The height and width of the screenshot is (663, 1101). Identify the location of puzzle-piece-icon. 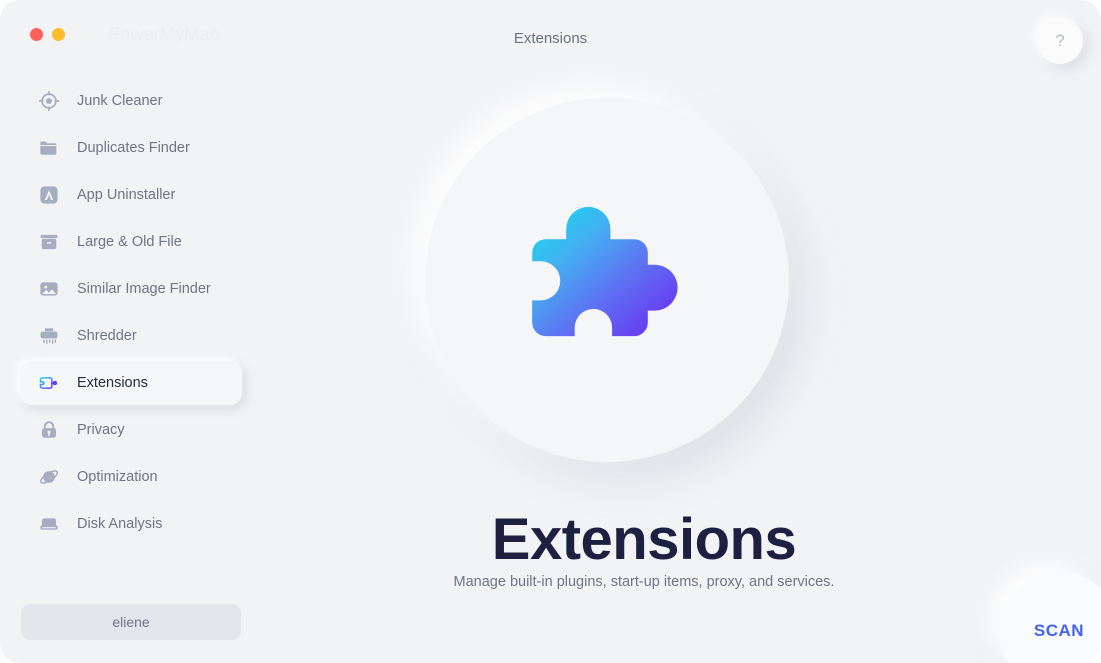
(604, 271).